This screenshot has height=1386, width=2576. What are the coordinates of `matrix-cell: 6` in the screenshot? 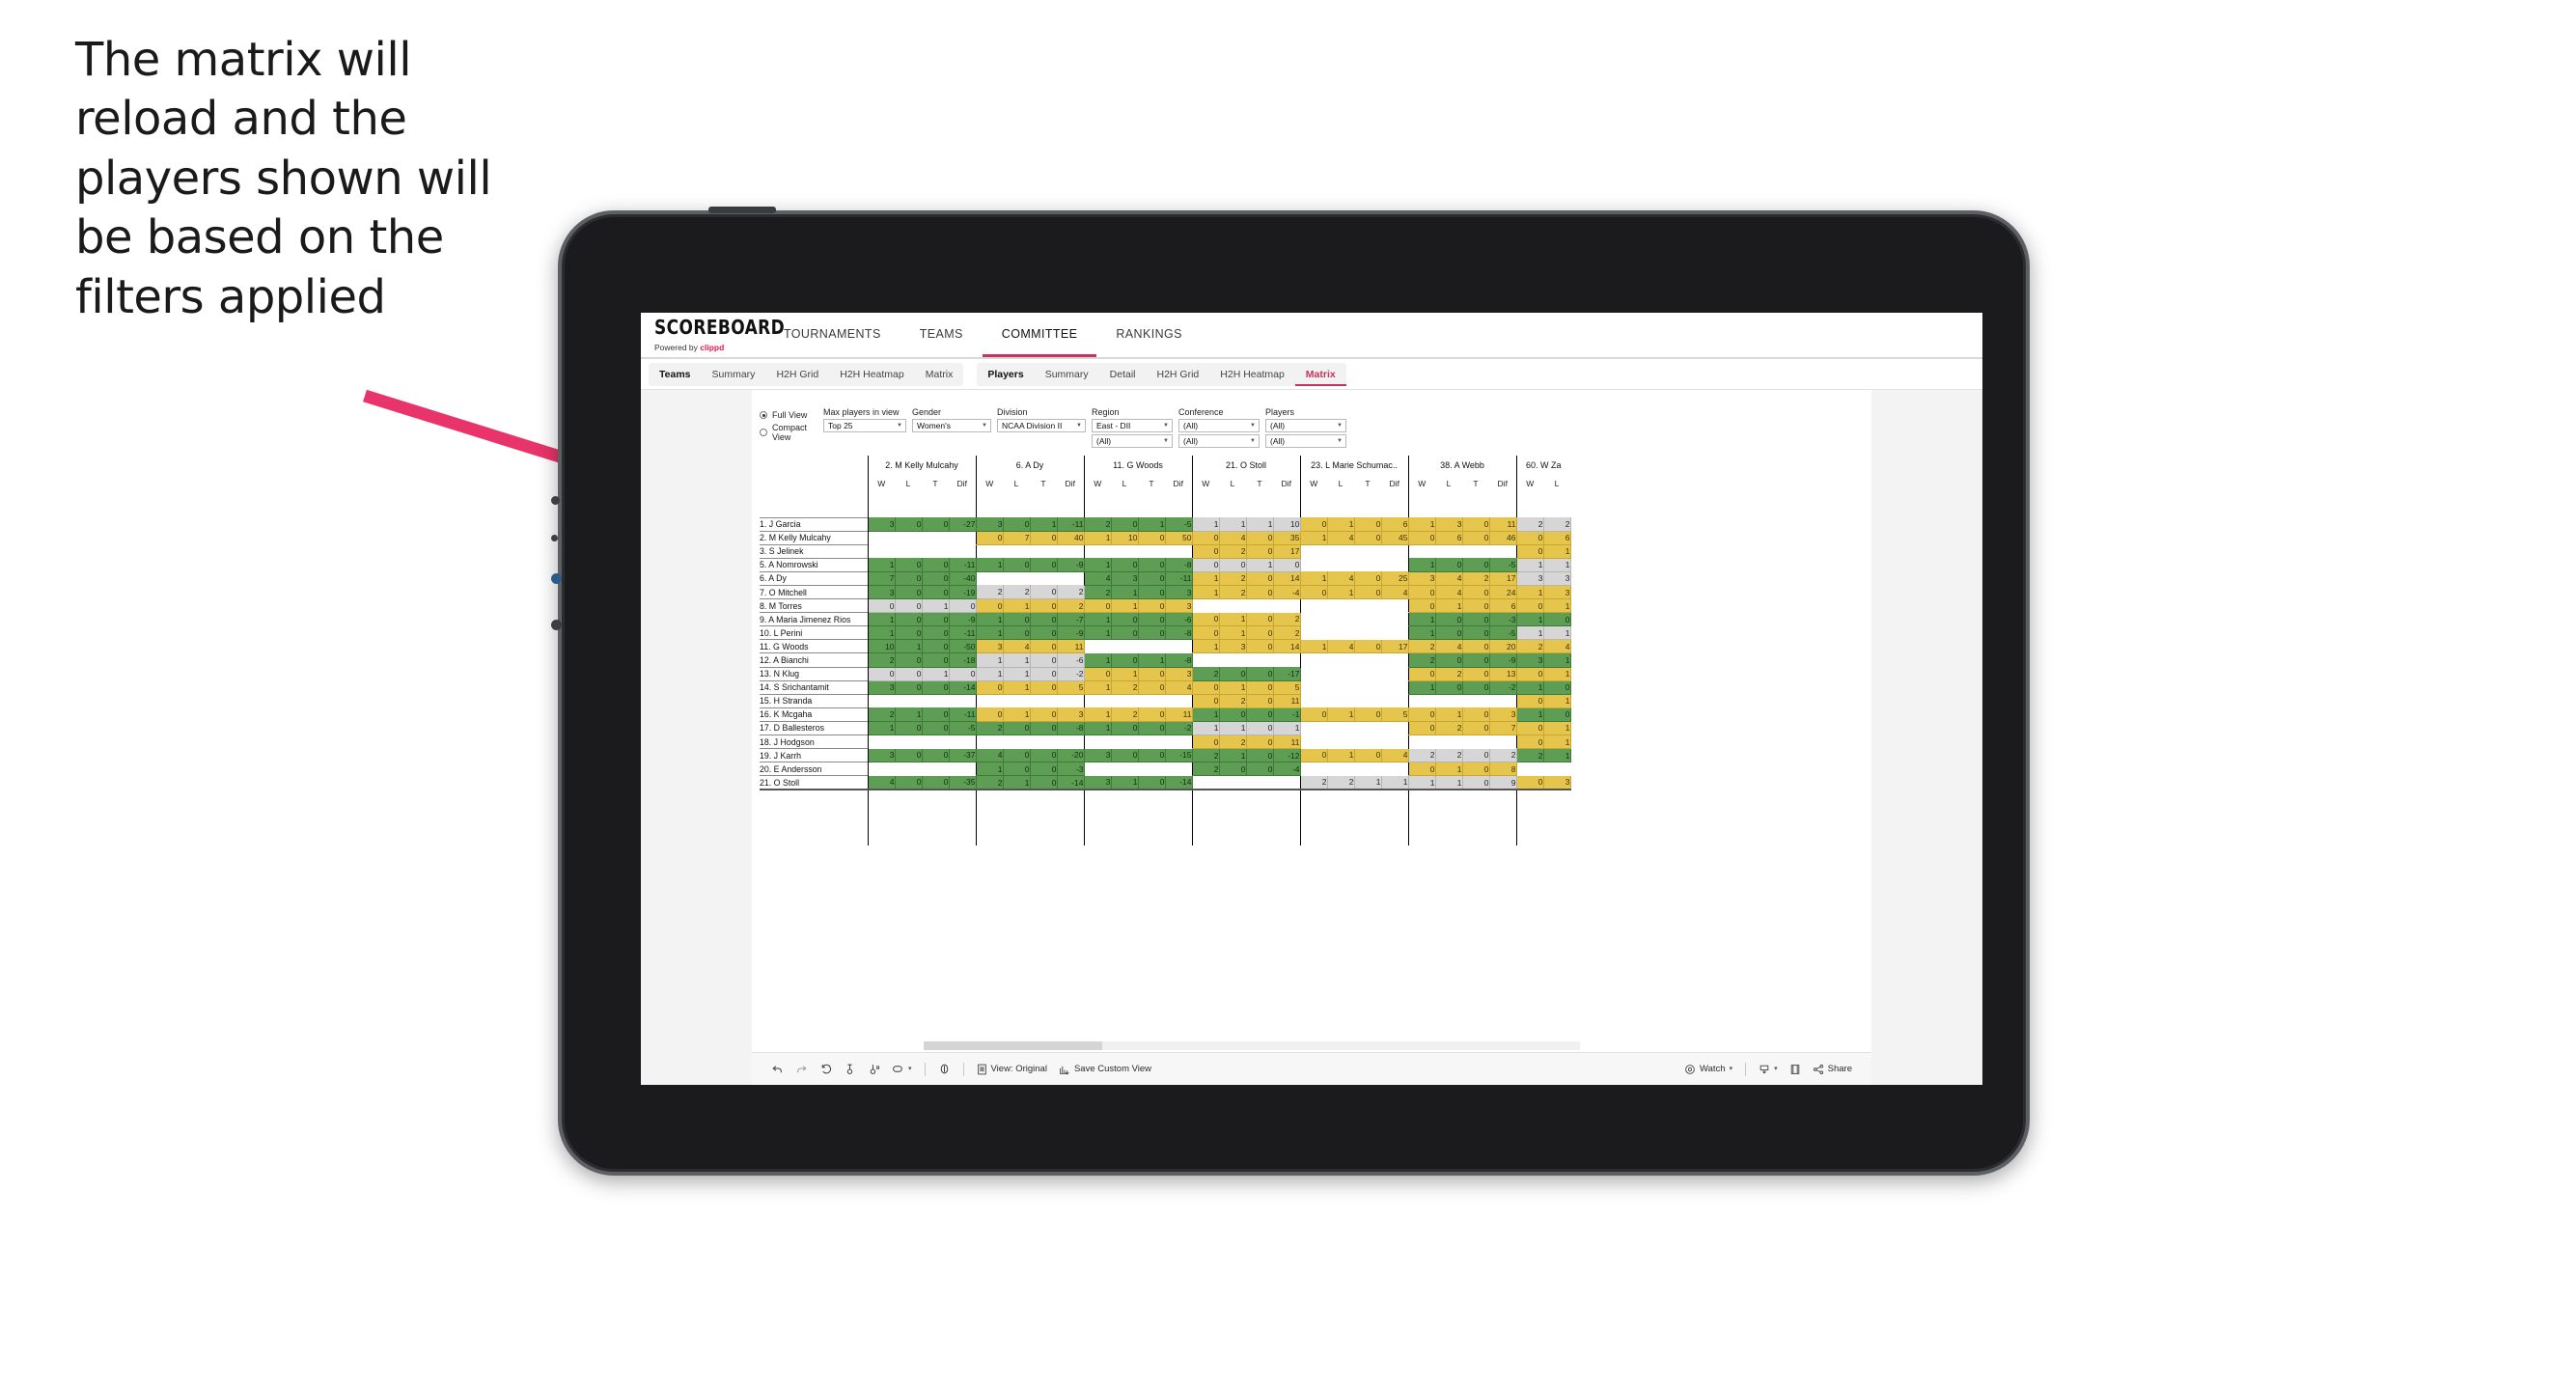 It's located at (1395, 524).